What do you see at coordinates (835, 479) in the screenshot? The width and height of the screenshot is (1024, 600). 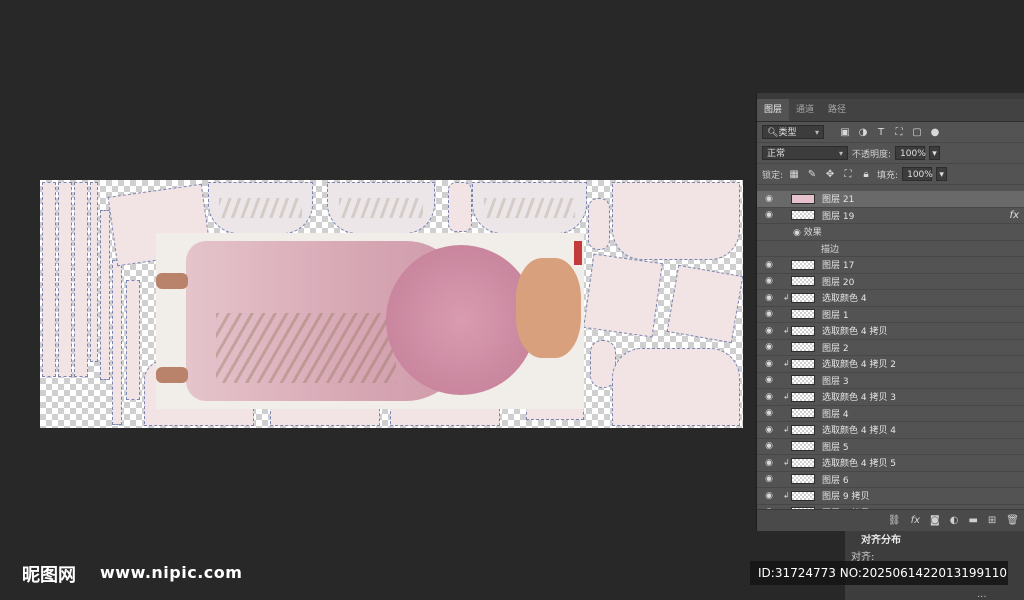 I see `layer-name: 图层 6` at bounding box center [835, 479].